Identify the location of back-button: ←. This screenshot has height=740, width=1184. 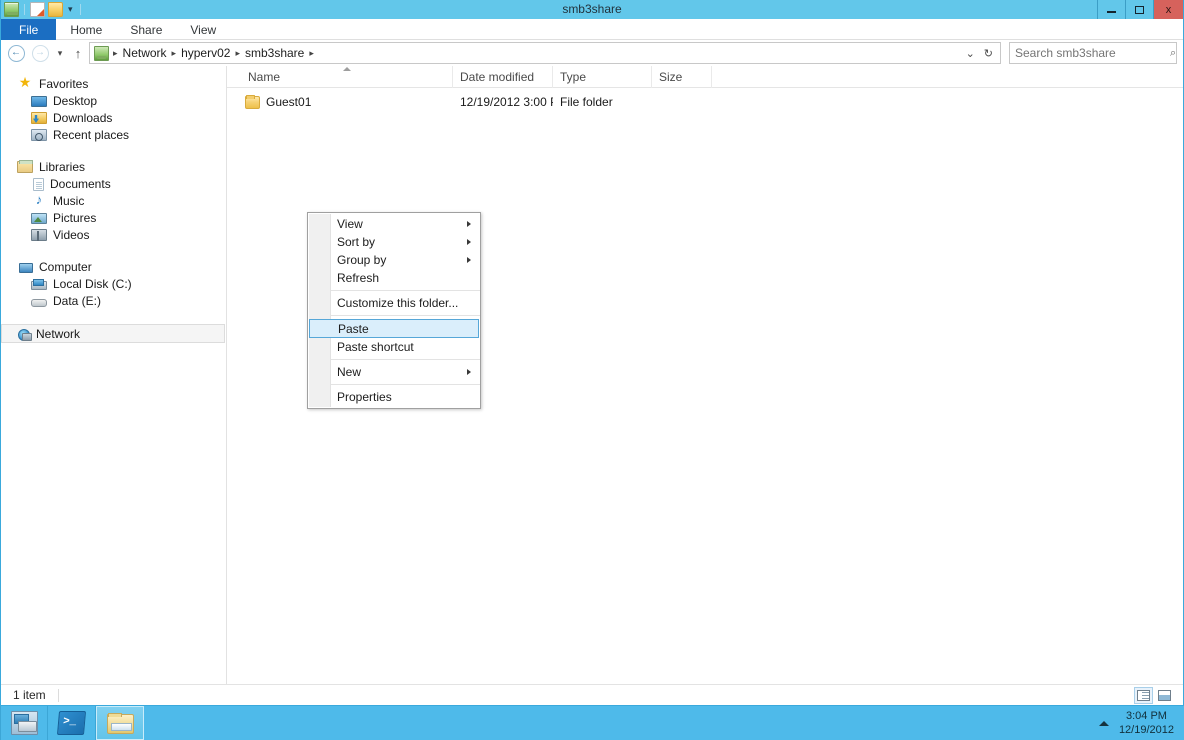
(16, 53).